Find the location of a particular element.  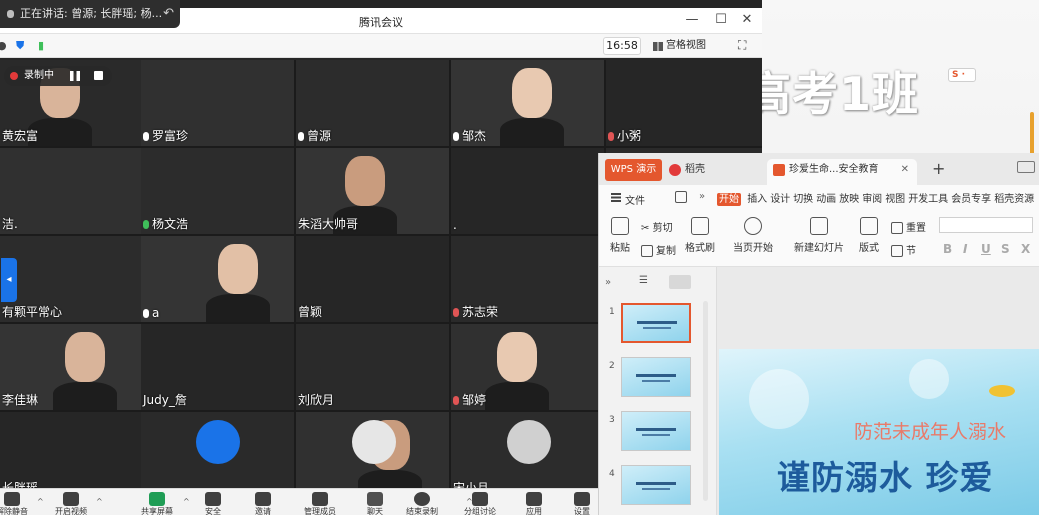

brush-icon is located at coordinates (700, 226).